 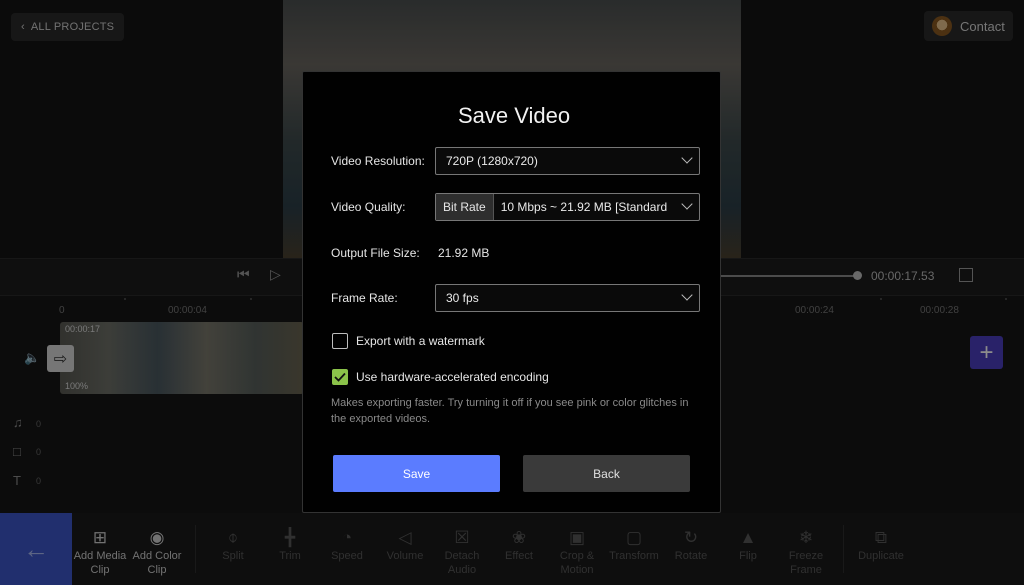 What do you see at coordinates (420, 341) in the screenshot?
I see `watermark-label: Export with a watermark` at bounding box center [420, 341].